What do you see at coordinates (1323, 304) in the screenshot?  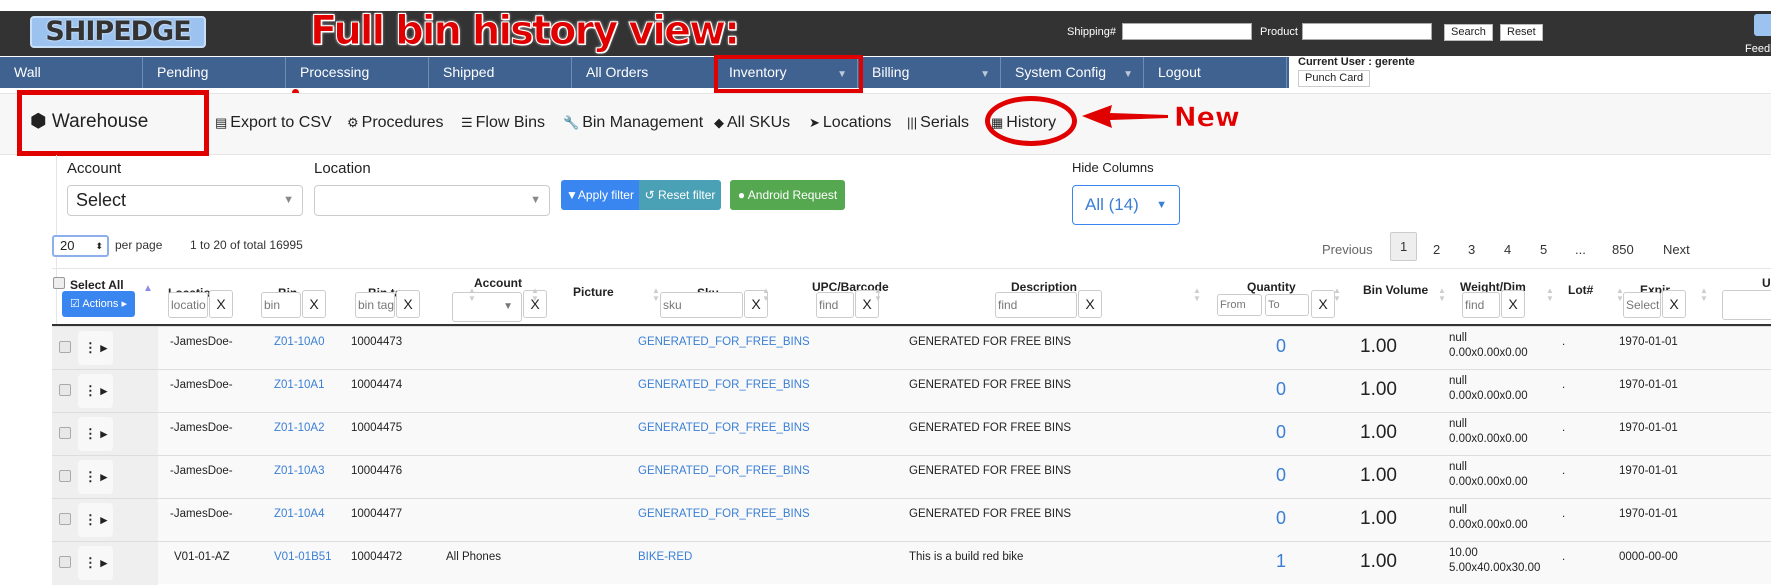 I see `quantity-clear-button: X` at bounding box center [1323, 304].